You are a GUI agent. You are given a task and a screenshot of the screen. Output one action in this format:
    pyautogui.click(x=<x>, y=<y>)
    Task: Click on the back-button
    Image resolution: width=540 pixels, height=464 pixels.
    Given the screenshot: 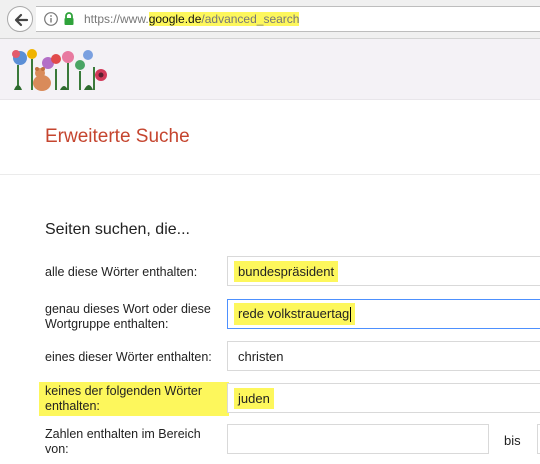 What is the action you would take?
    pyautogui.click(x=20, y=19)
    